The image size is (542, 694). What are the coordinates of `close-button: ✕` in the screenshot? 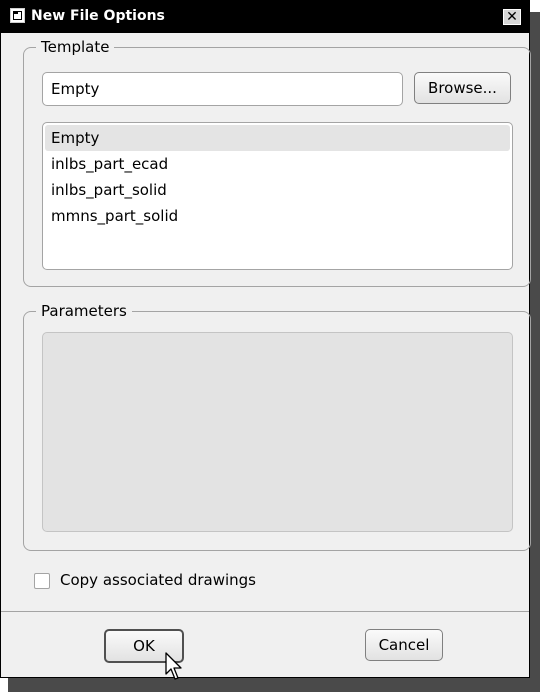 It's located at (512, 17).